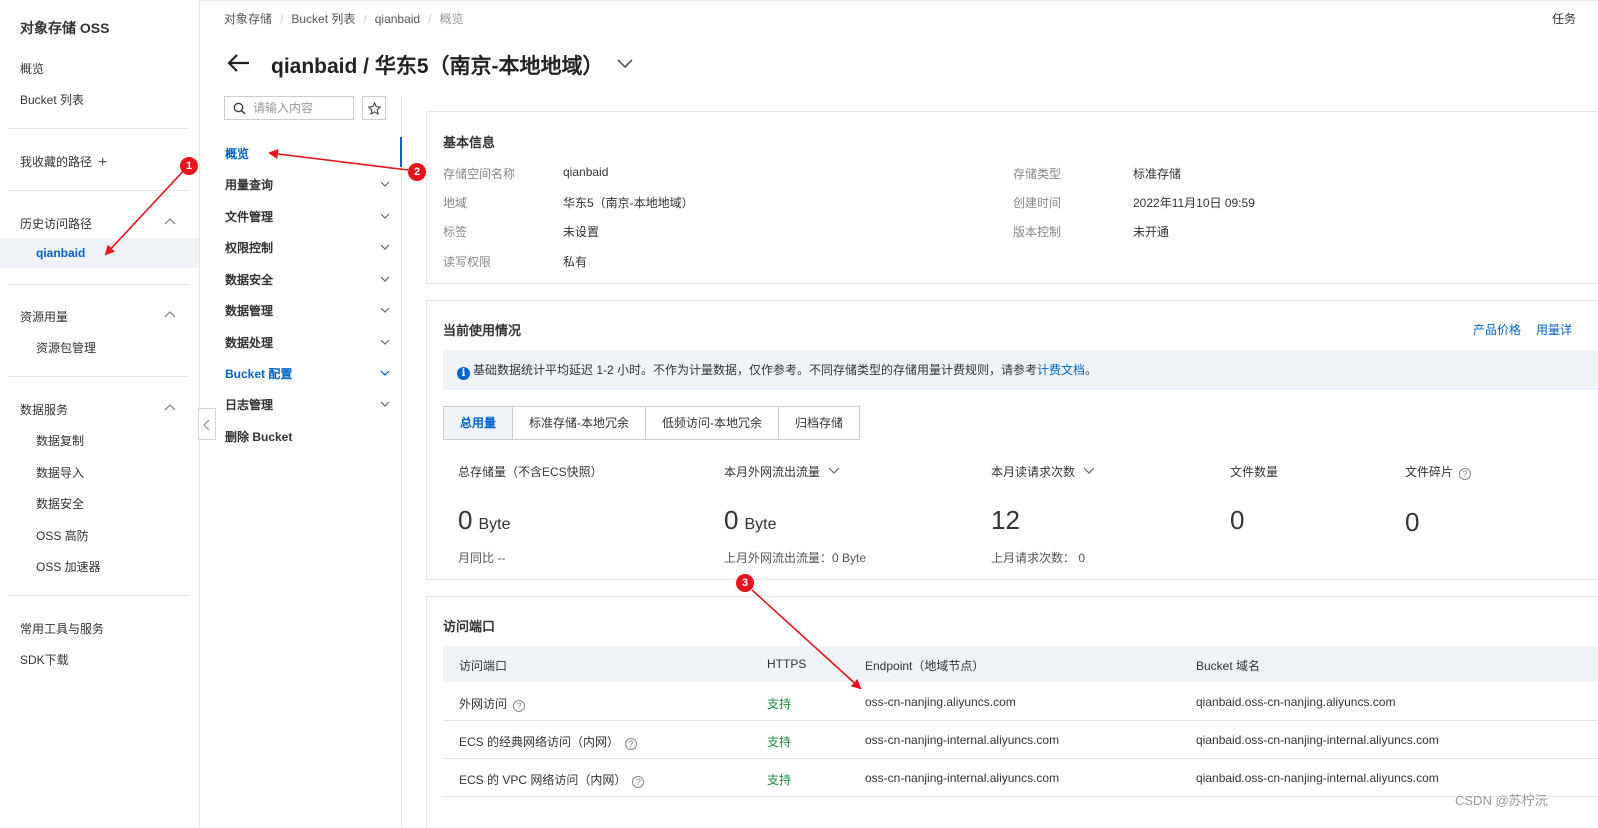  Describe the element at coordinates (731, 520) in the screenshot. I see `metric-number: 0` at that location.